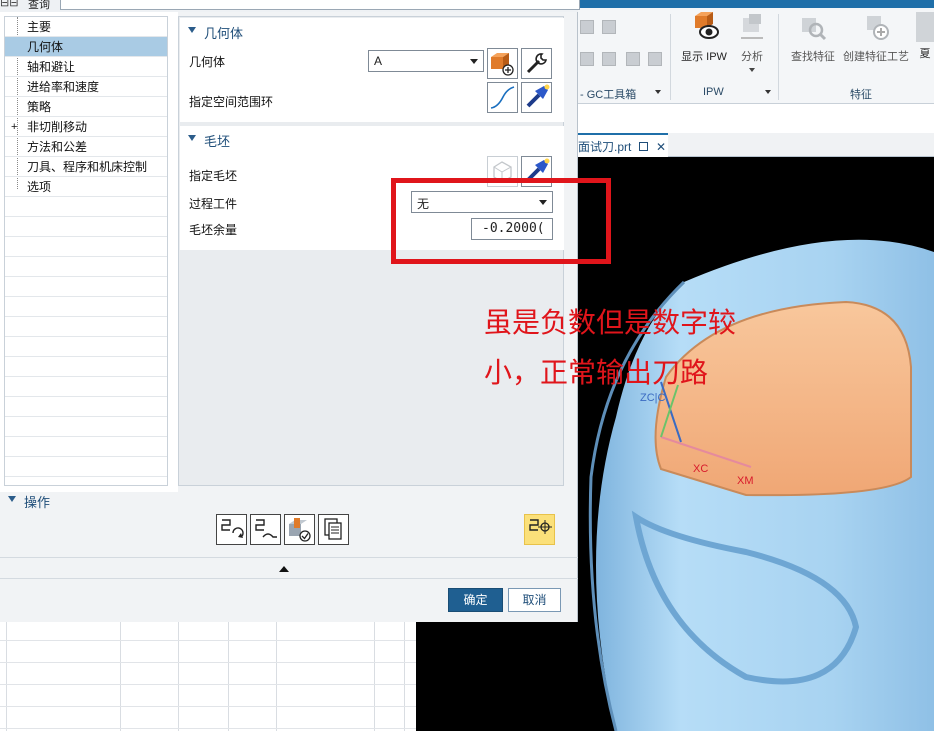 The width and height of the screenshot is (934, 731). I want to click on toolbox-icon, so click(587, 27).